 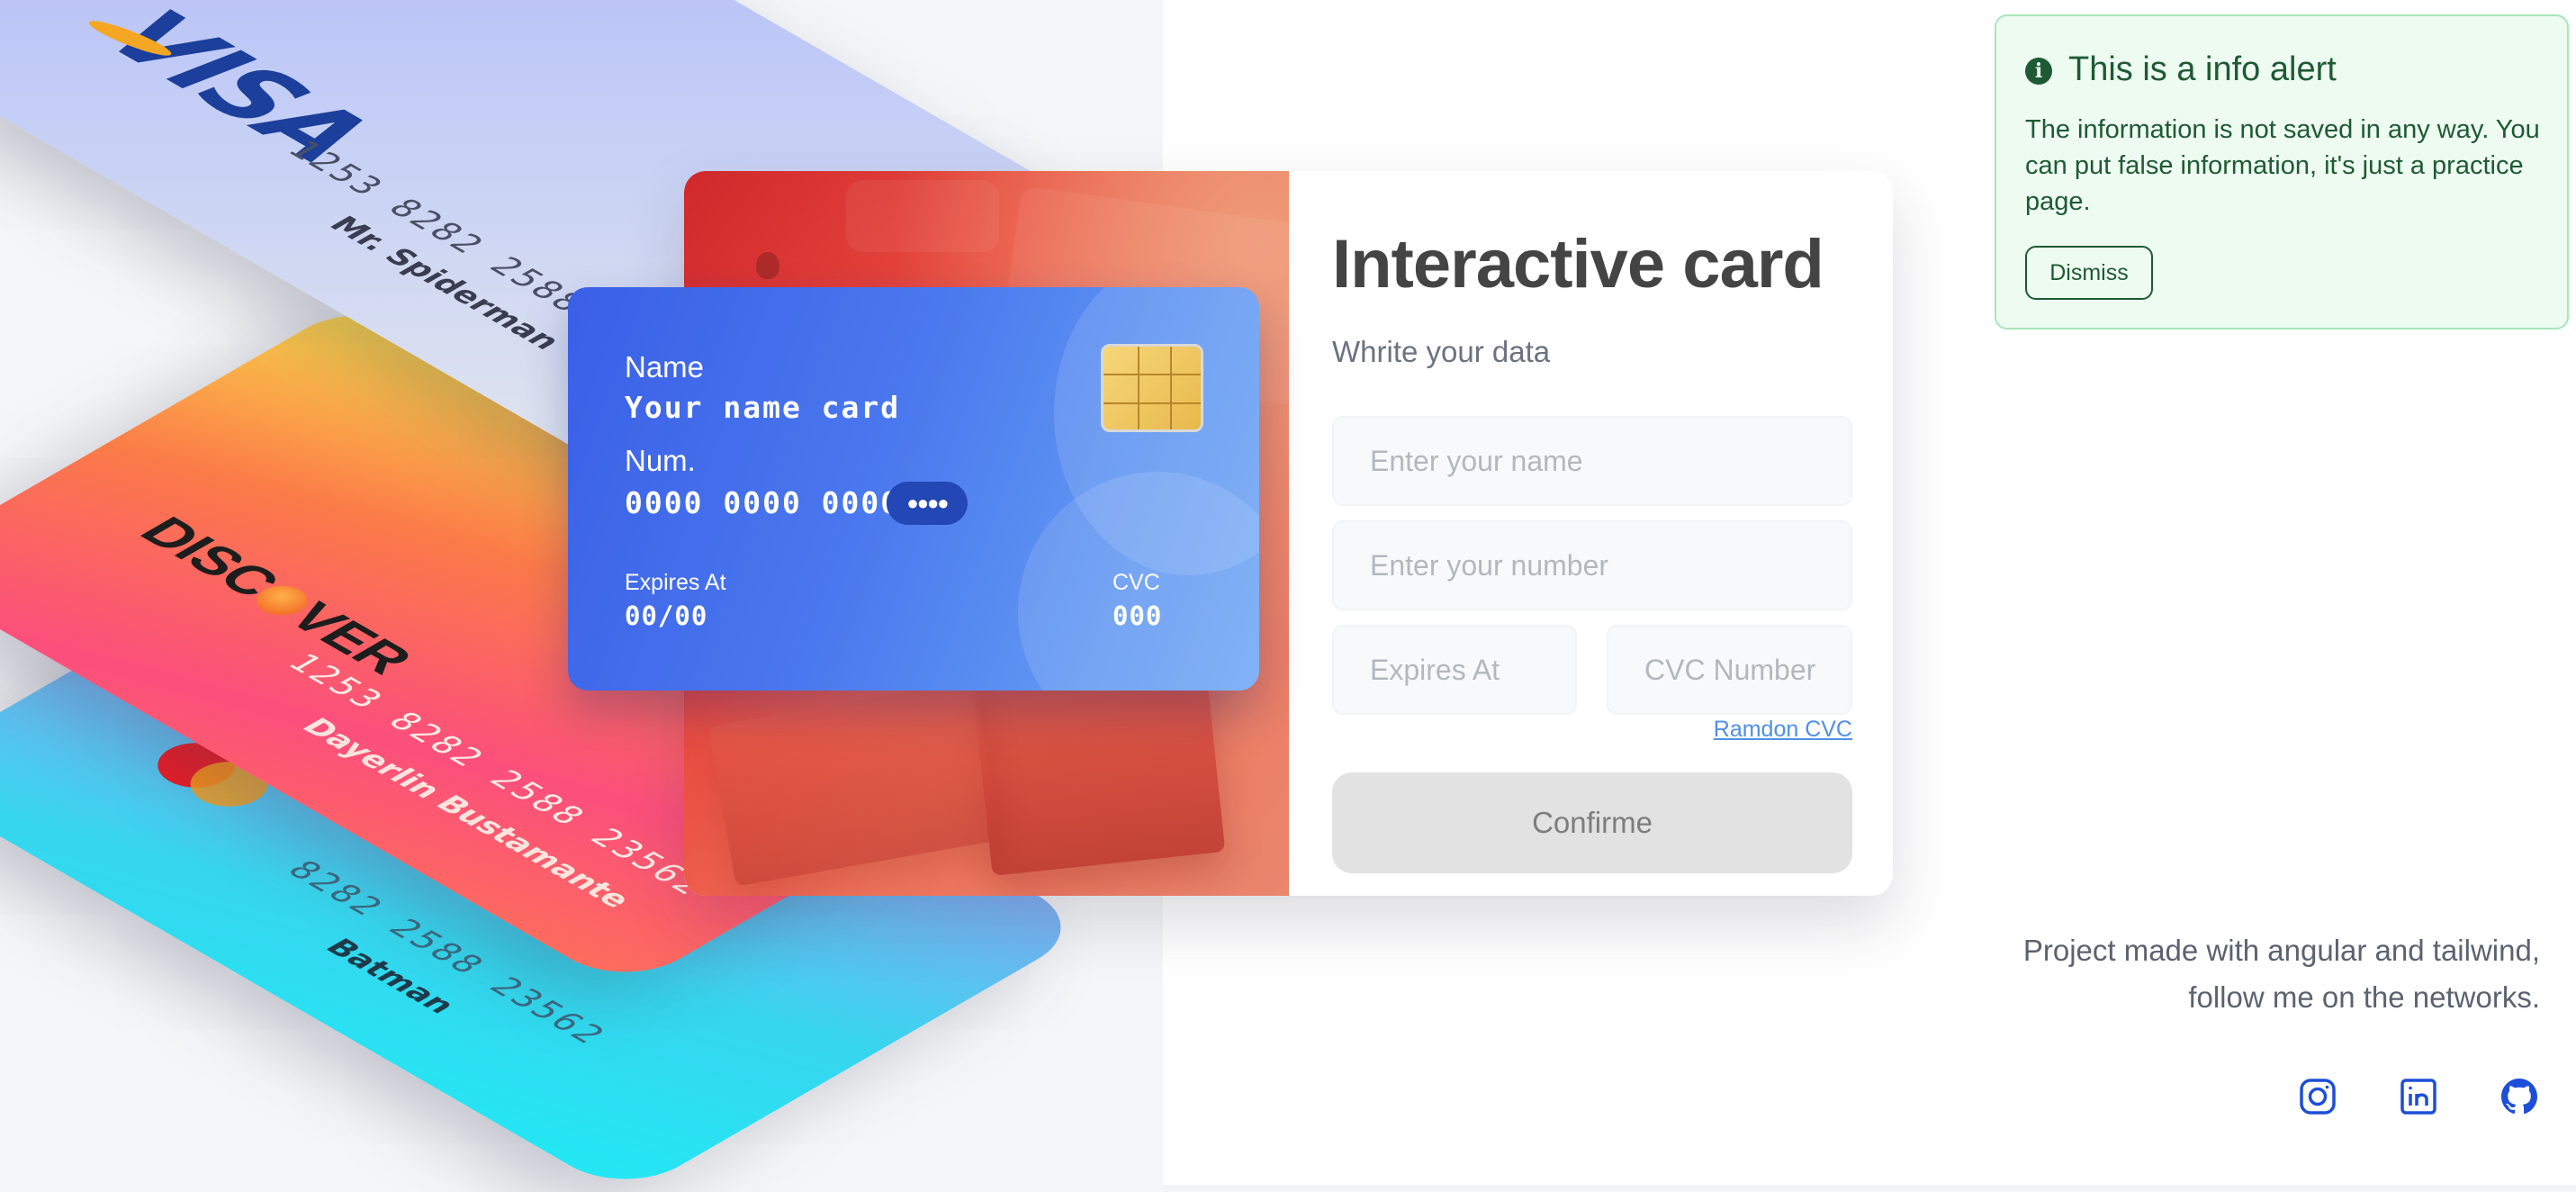 What do you see at coordinates (276, 595) in the screenshot?
I see `discover-logo: DISCVER` at bounding box center [276, 595].